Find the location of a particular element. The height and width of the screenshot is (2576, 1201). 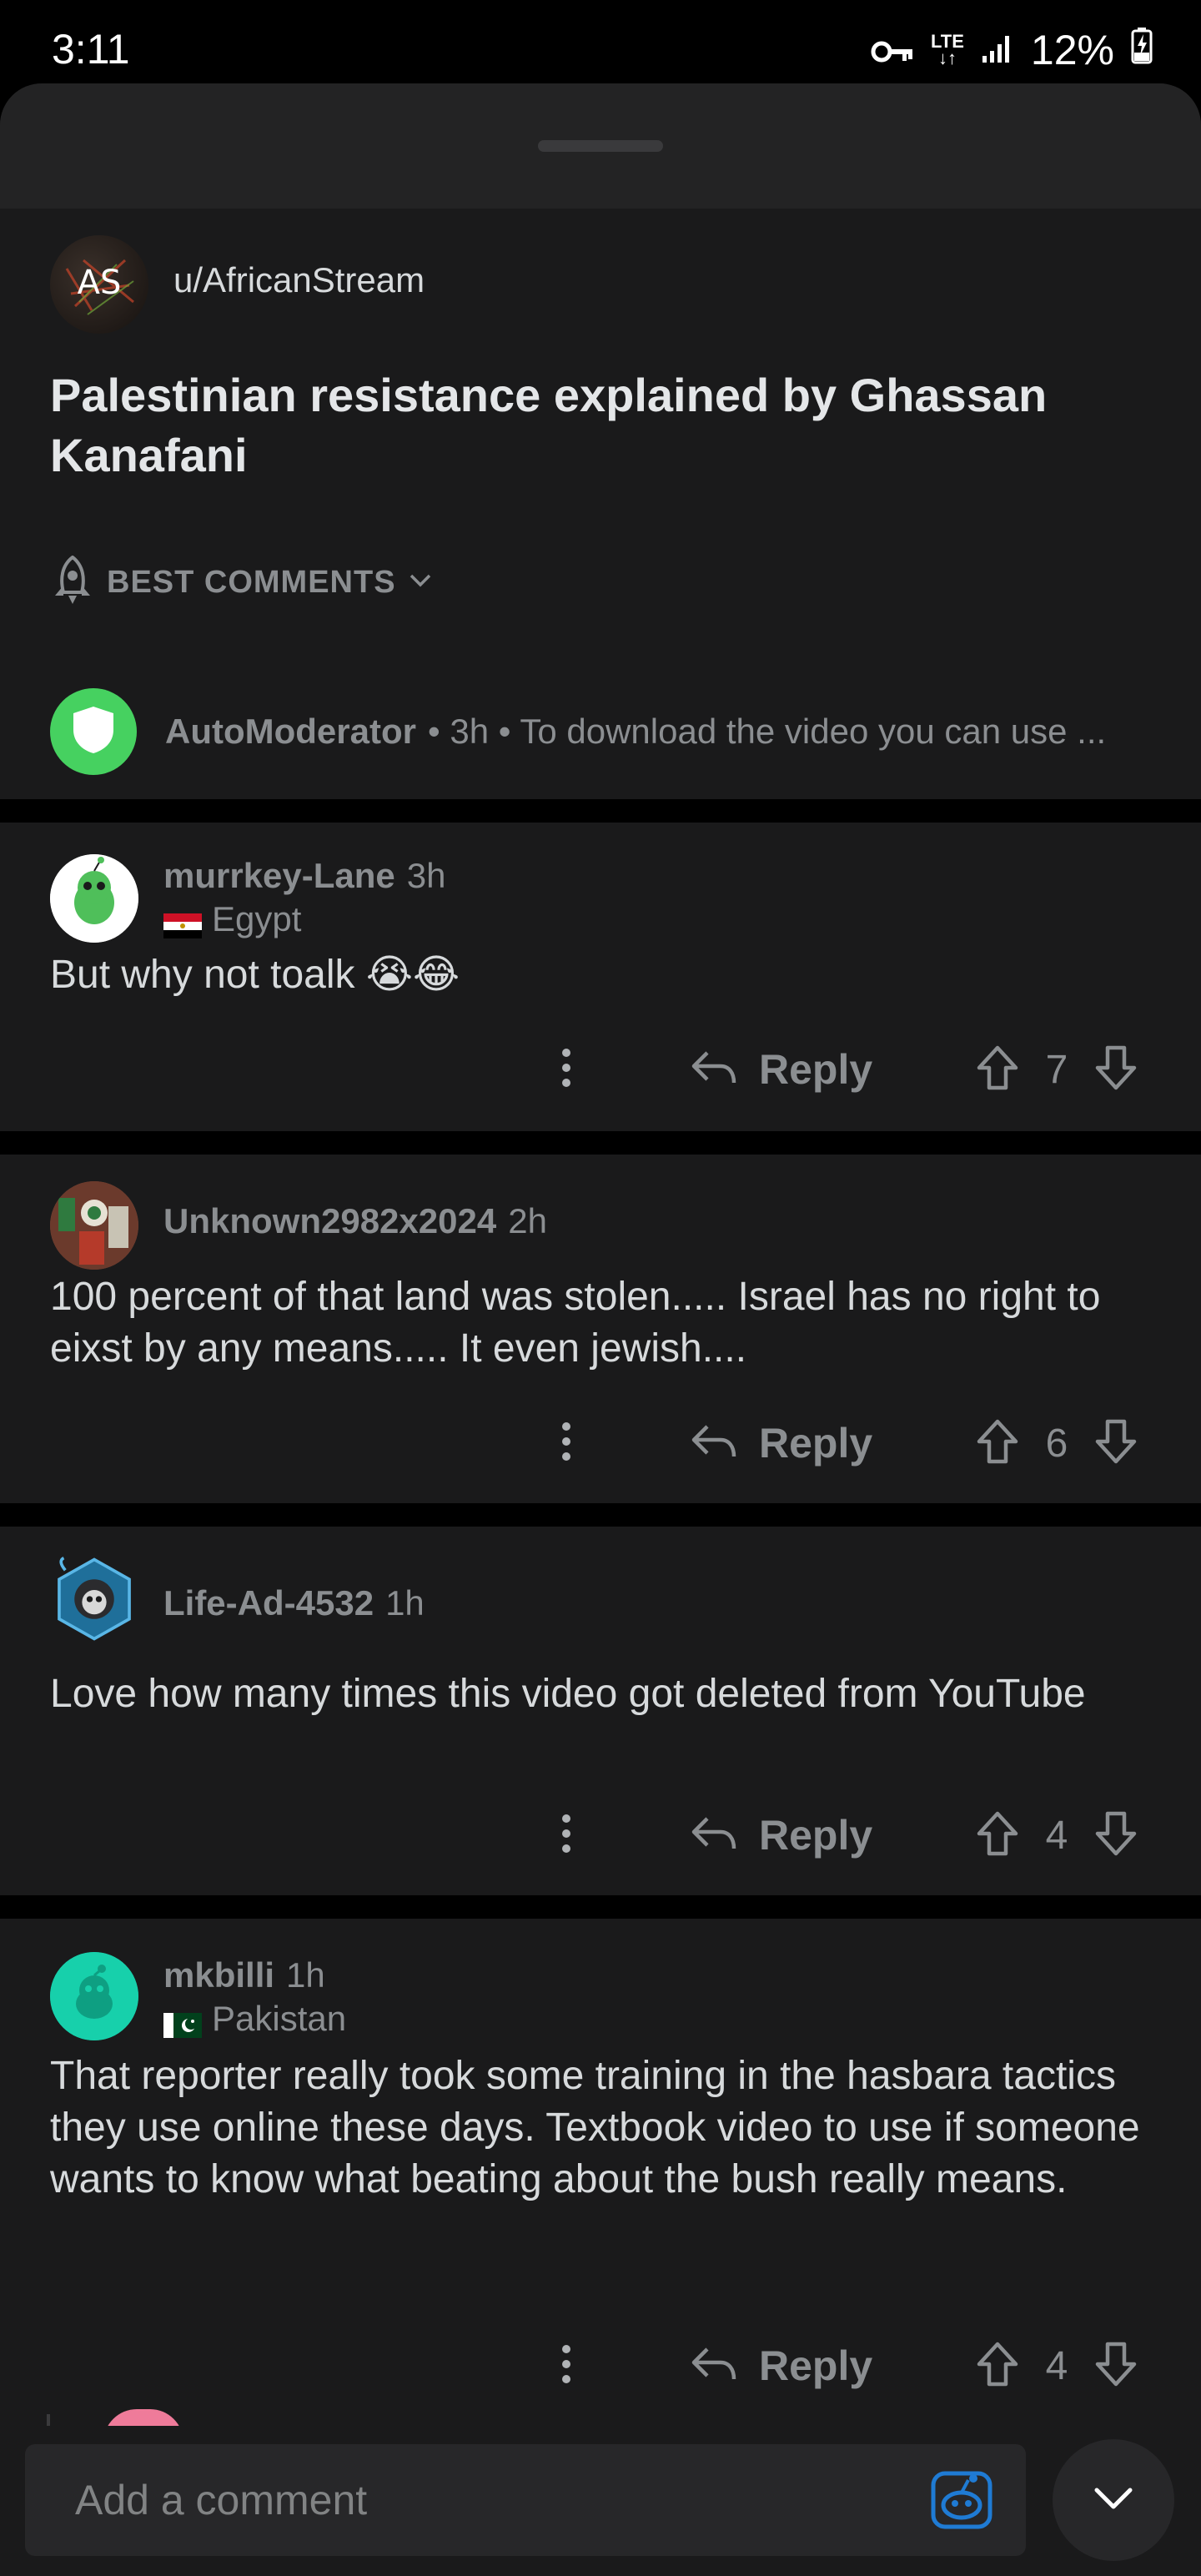

sort-selector: BEST COMMENTS is located at coordinates (242, 582).